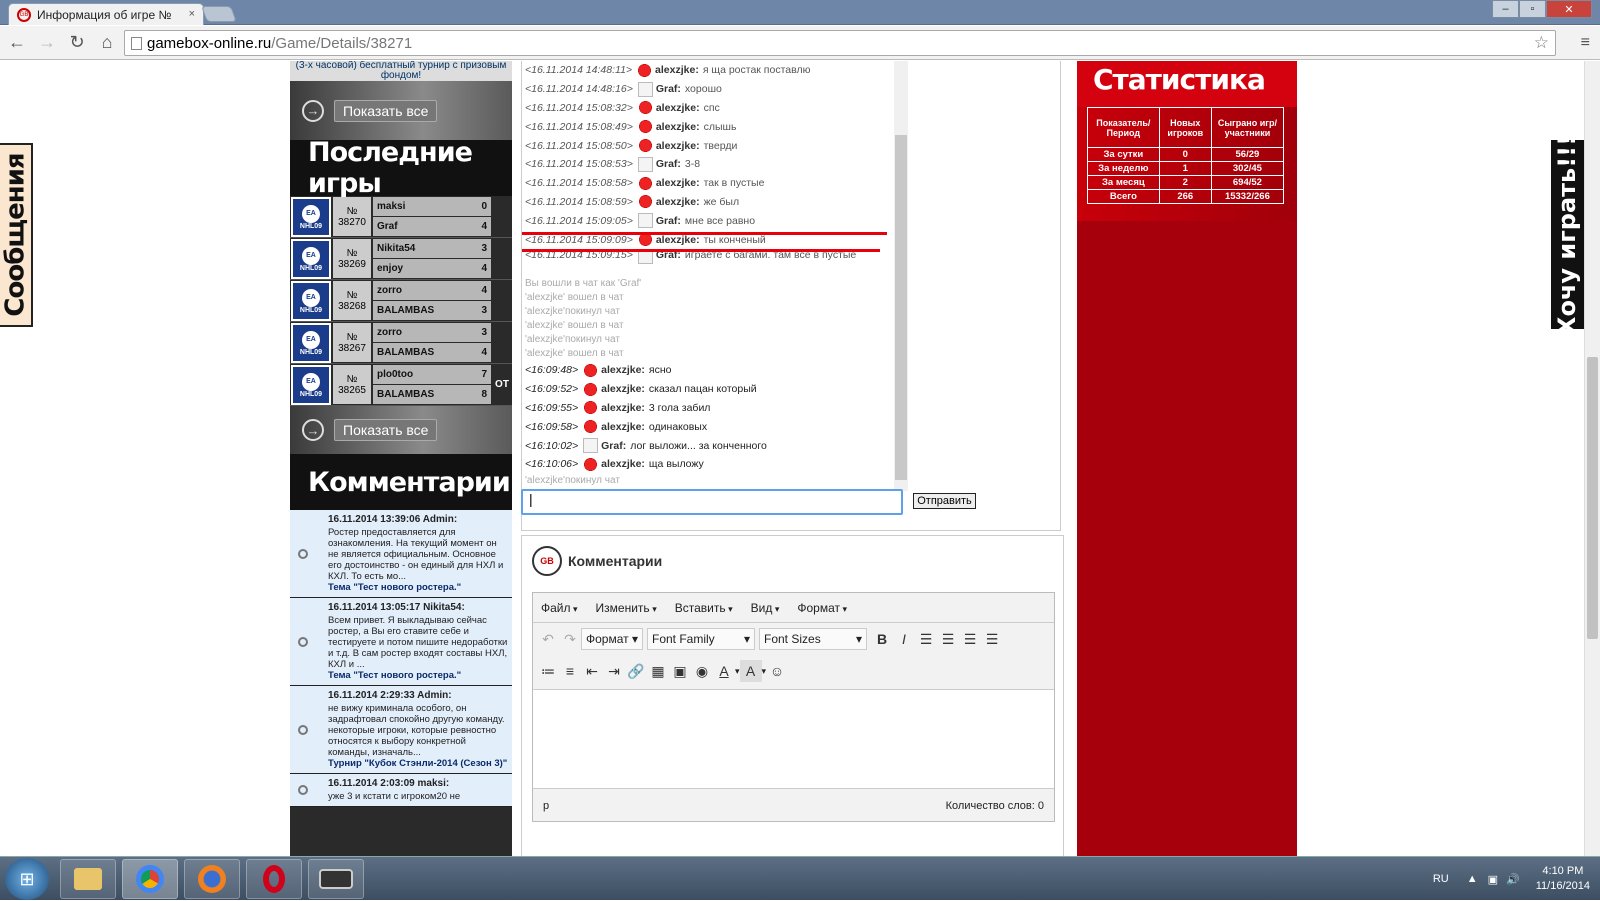  What do you see at coordinates (432, 374) in the screenshot?
I see `player-row: plo0too 7` at bounding box center [432, 374].